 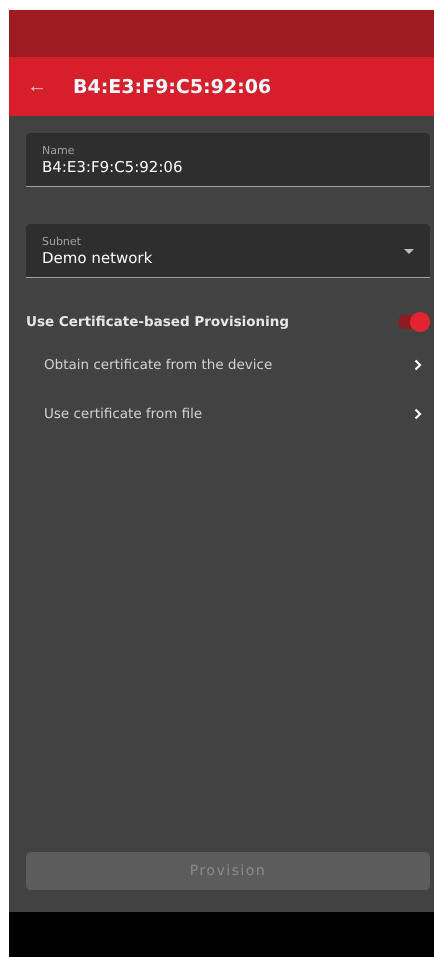 I want to click on option-item: Use certificate from file, so click(x=228, y=414).